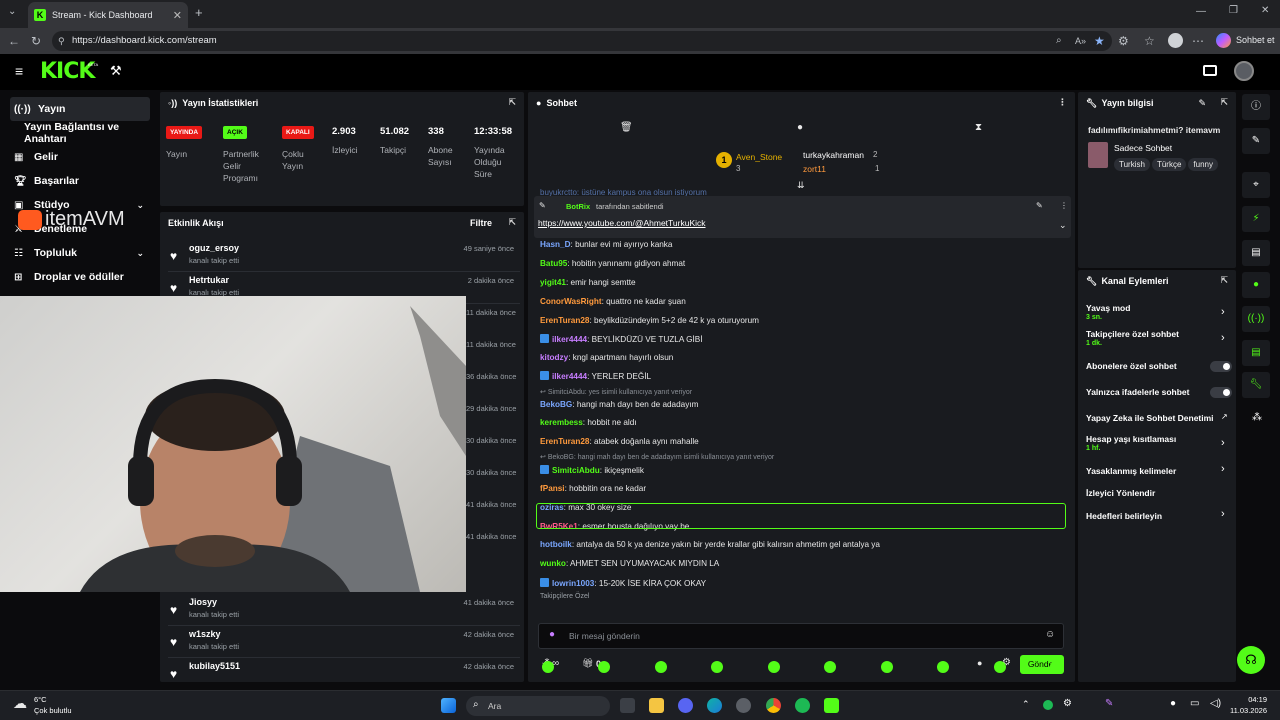  Describe the element at coordinates (831, 705) in the screenshot. I see `kick-app-icon` at that location.